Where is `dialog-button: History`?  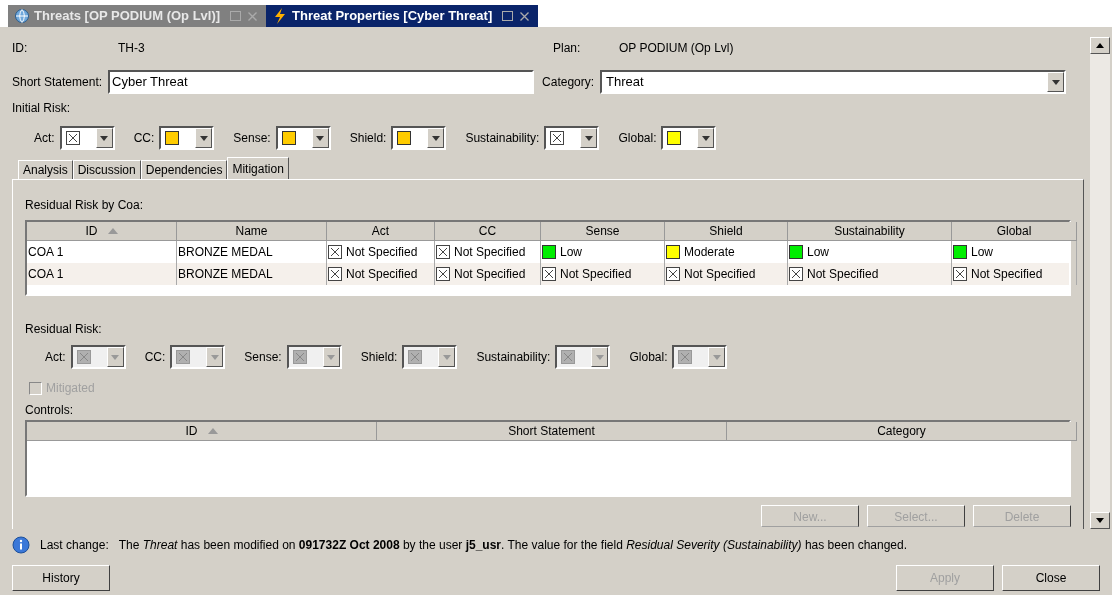 dialog-button: History is located at coordinates (61, 578).